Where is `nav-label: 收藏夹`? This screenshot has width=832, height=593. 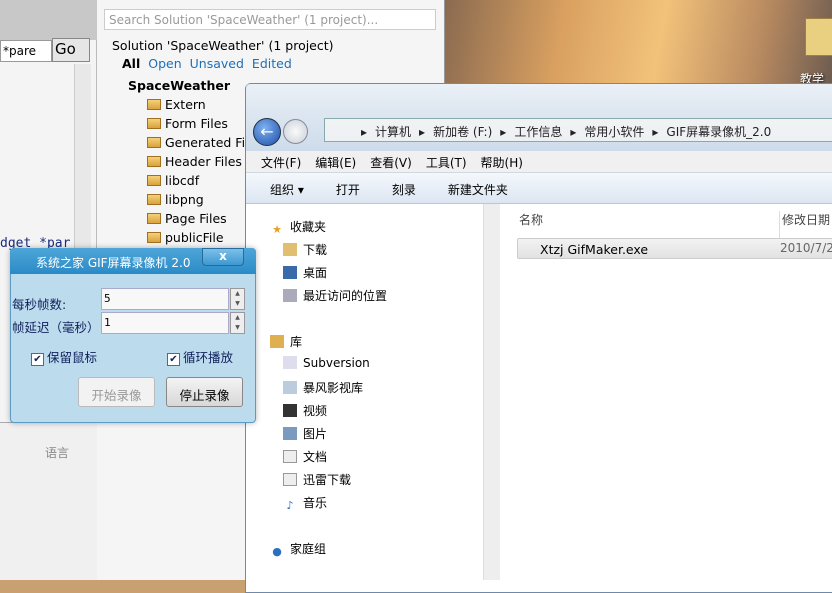 nav-label: 收藏夹 is located at coordinates (308, 227).